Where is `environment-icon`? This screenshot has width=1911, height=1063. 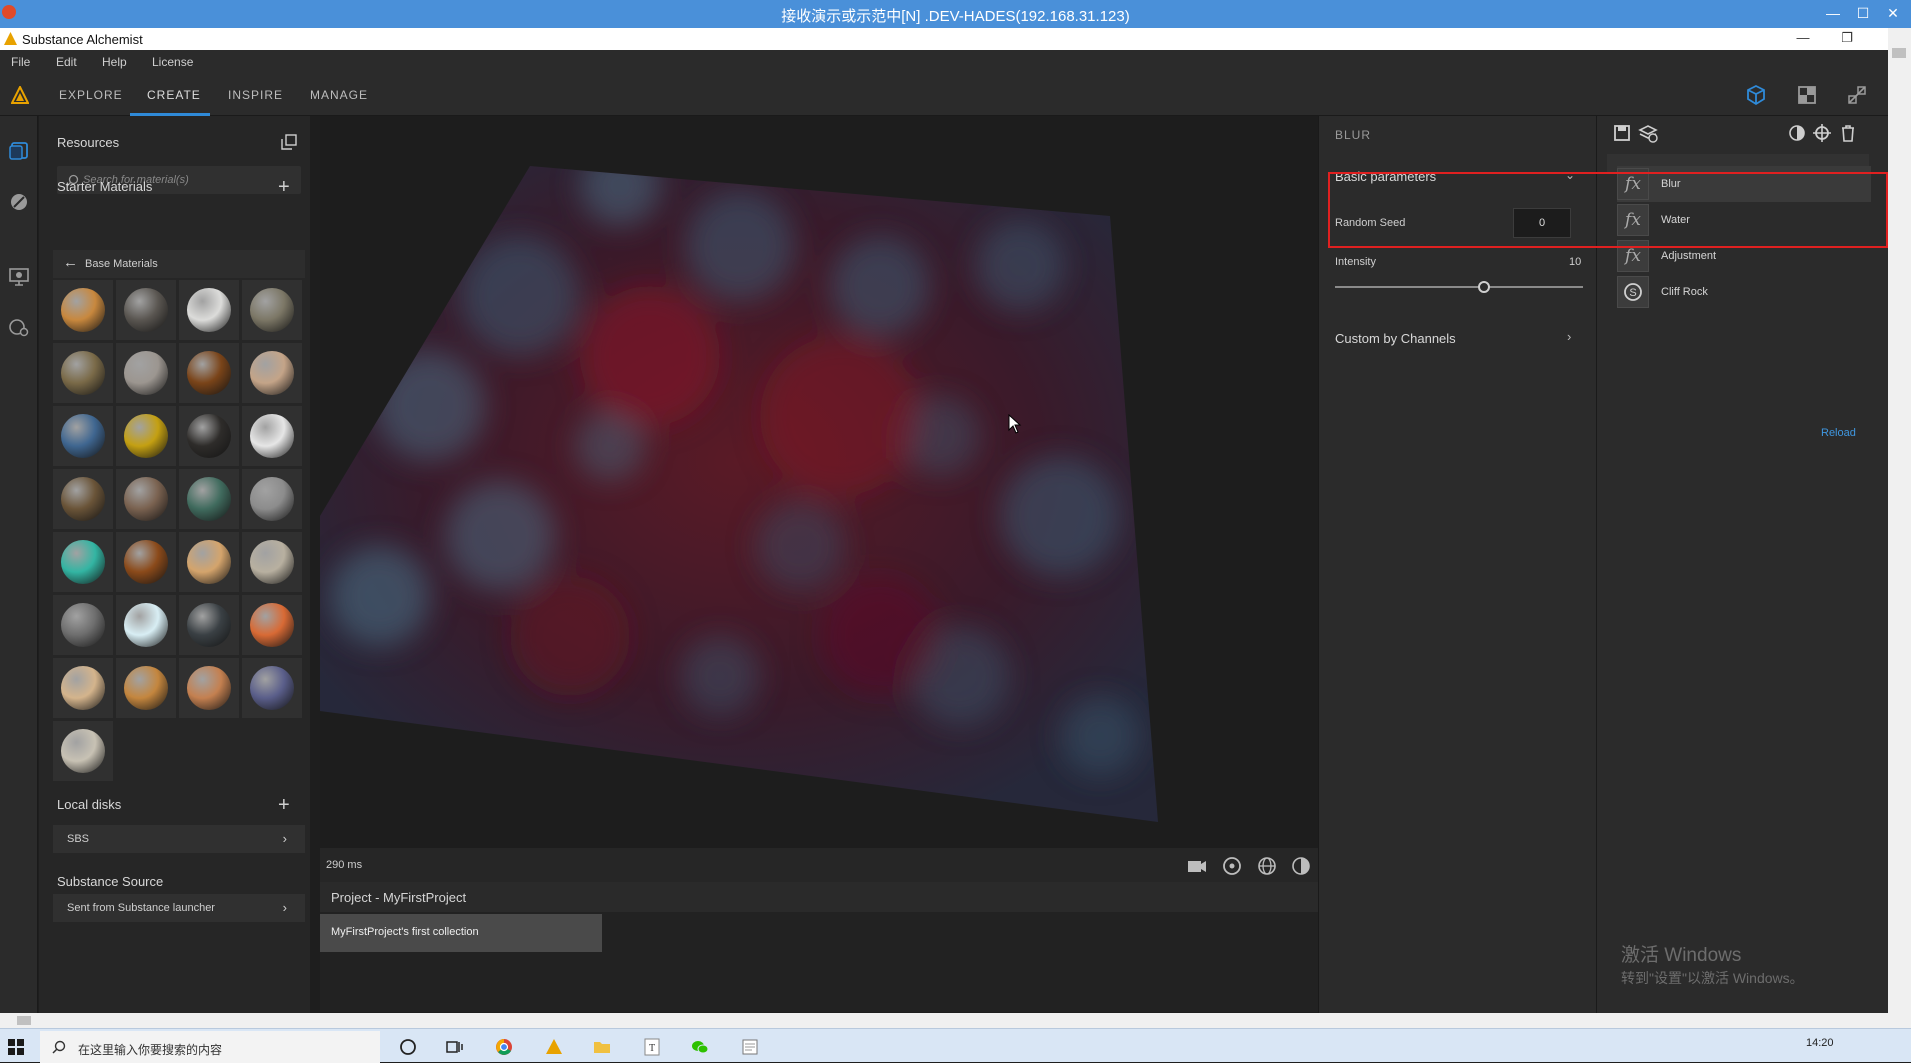 environment-icon is located at coordinates (1267, 866).